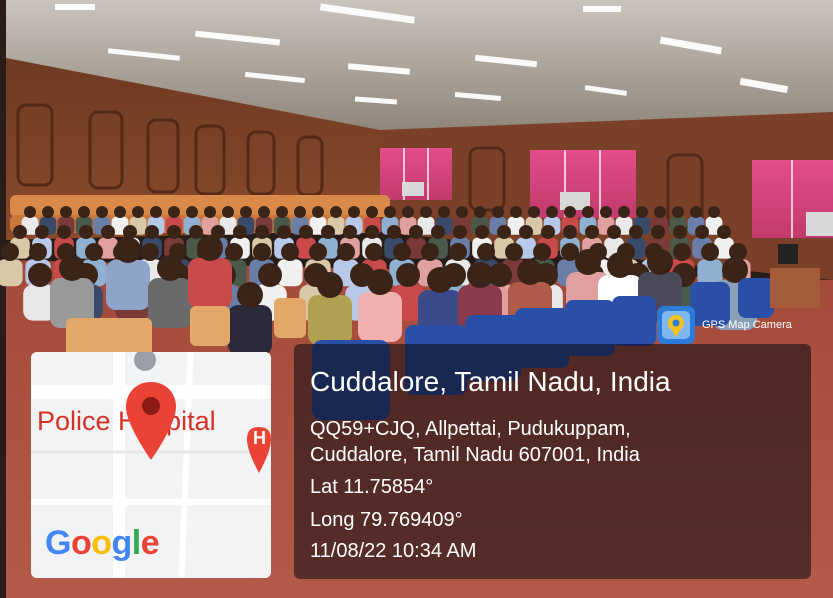 The image size is (833, 598). Describe the element at coordinates (470, 429) in the screenshot. I see `address-line-1: QQ59+CJQ, Allpettai, Pudukuppam,` at that location.